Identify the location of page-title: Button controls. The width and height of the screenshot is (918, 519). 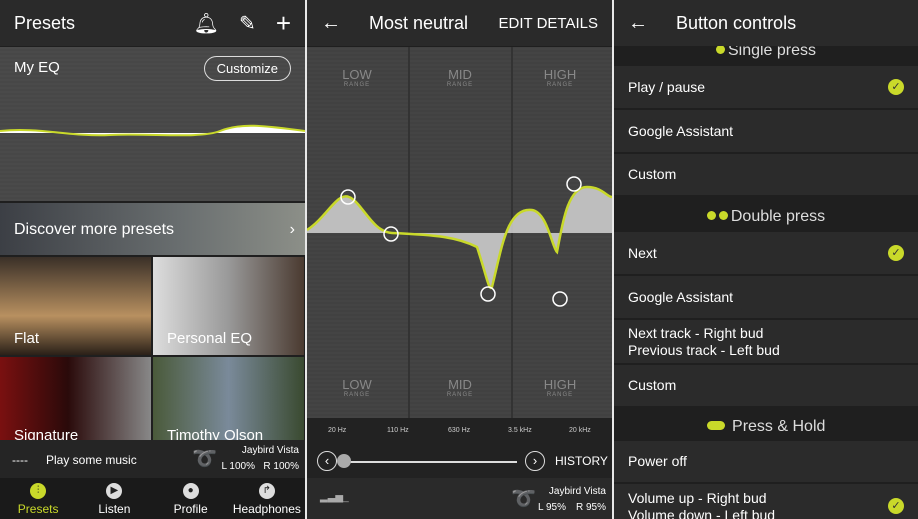
(736, 22).